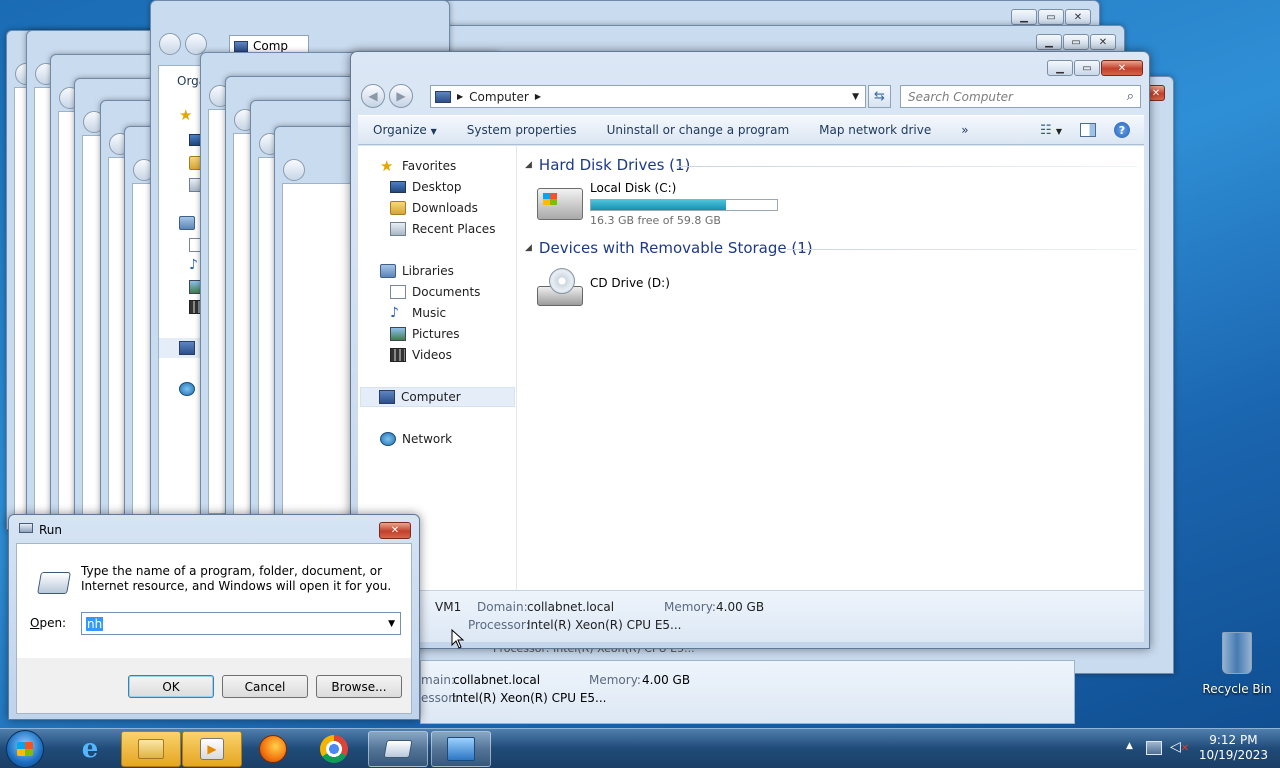  I want to click on nav-favorites: ★ Favorites, so click(418, 166).